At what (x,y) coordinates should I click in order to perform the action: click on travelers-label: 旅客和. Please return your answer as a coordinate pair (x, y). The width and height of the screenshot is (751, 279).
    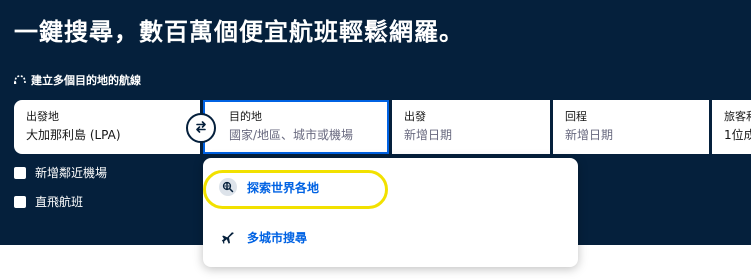
    Looking at the image, I should click on (737, 116).